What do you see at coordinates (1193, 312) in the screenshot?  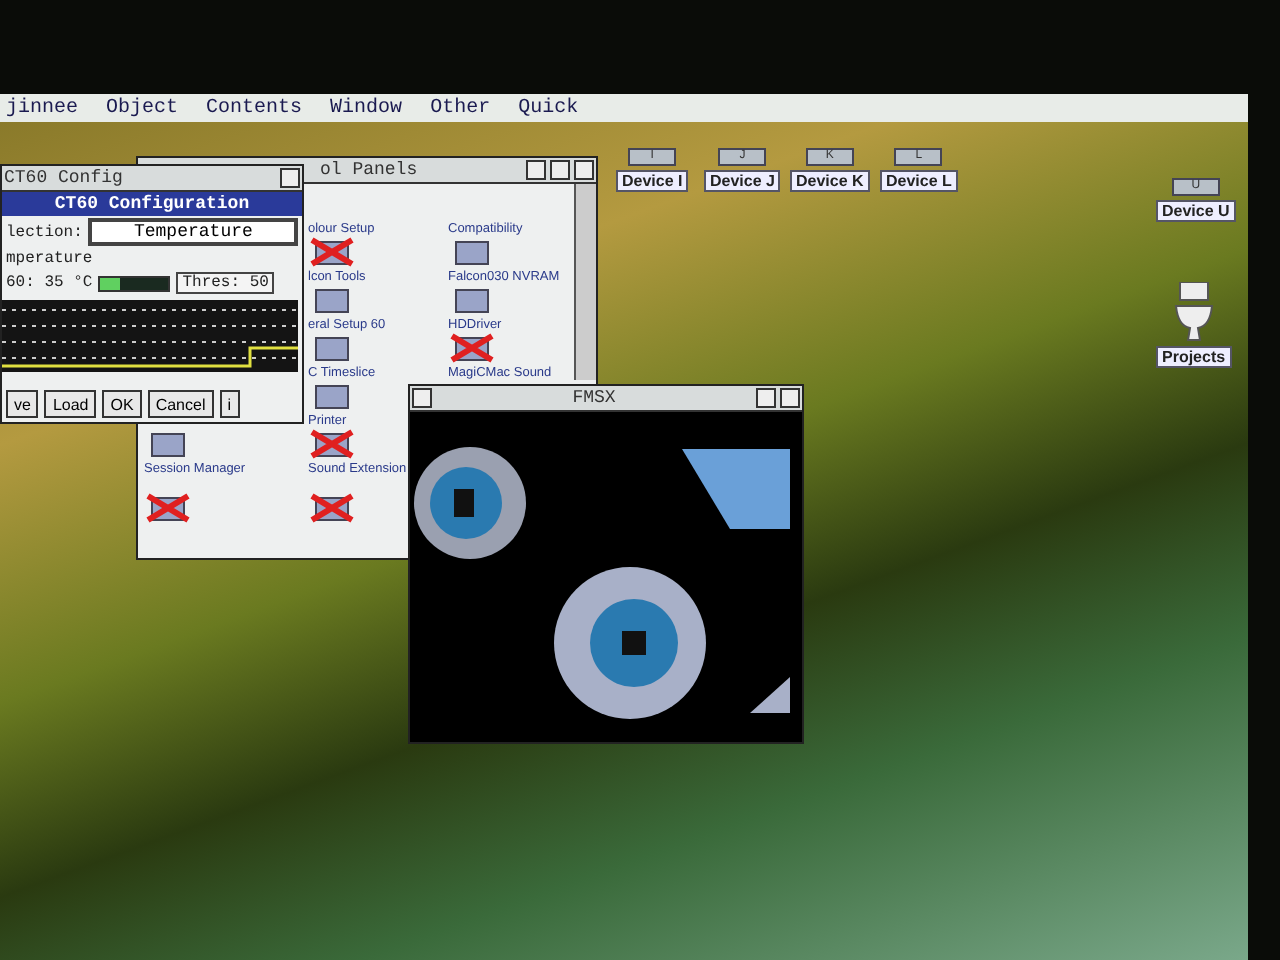 I see `toilet-icon` at bounding box center [1193, 312].